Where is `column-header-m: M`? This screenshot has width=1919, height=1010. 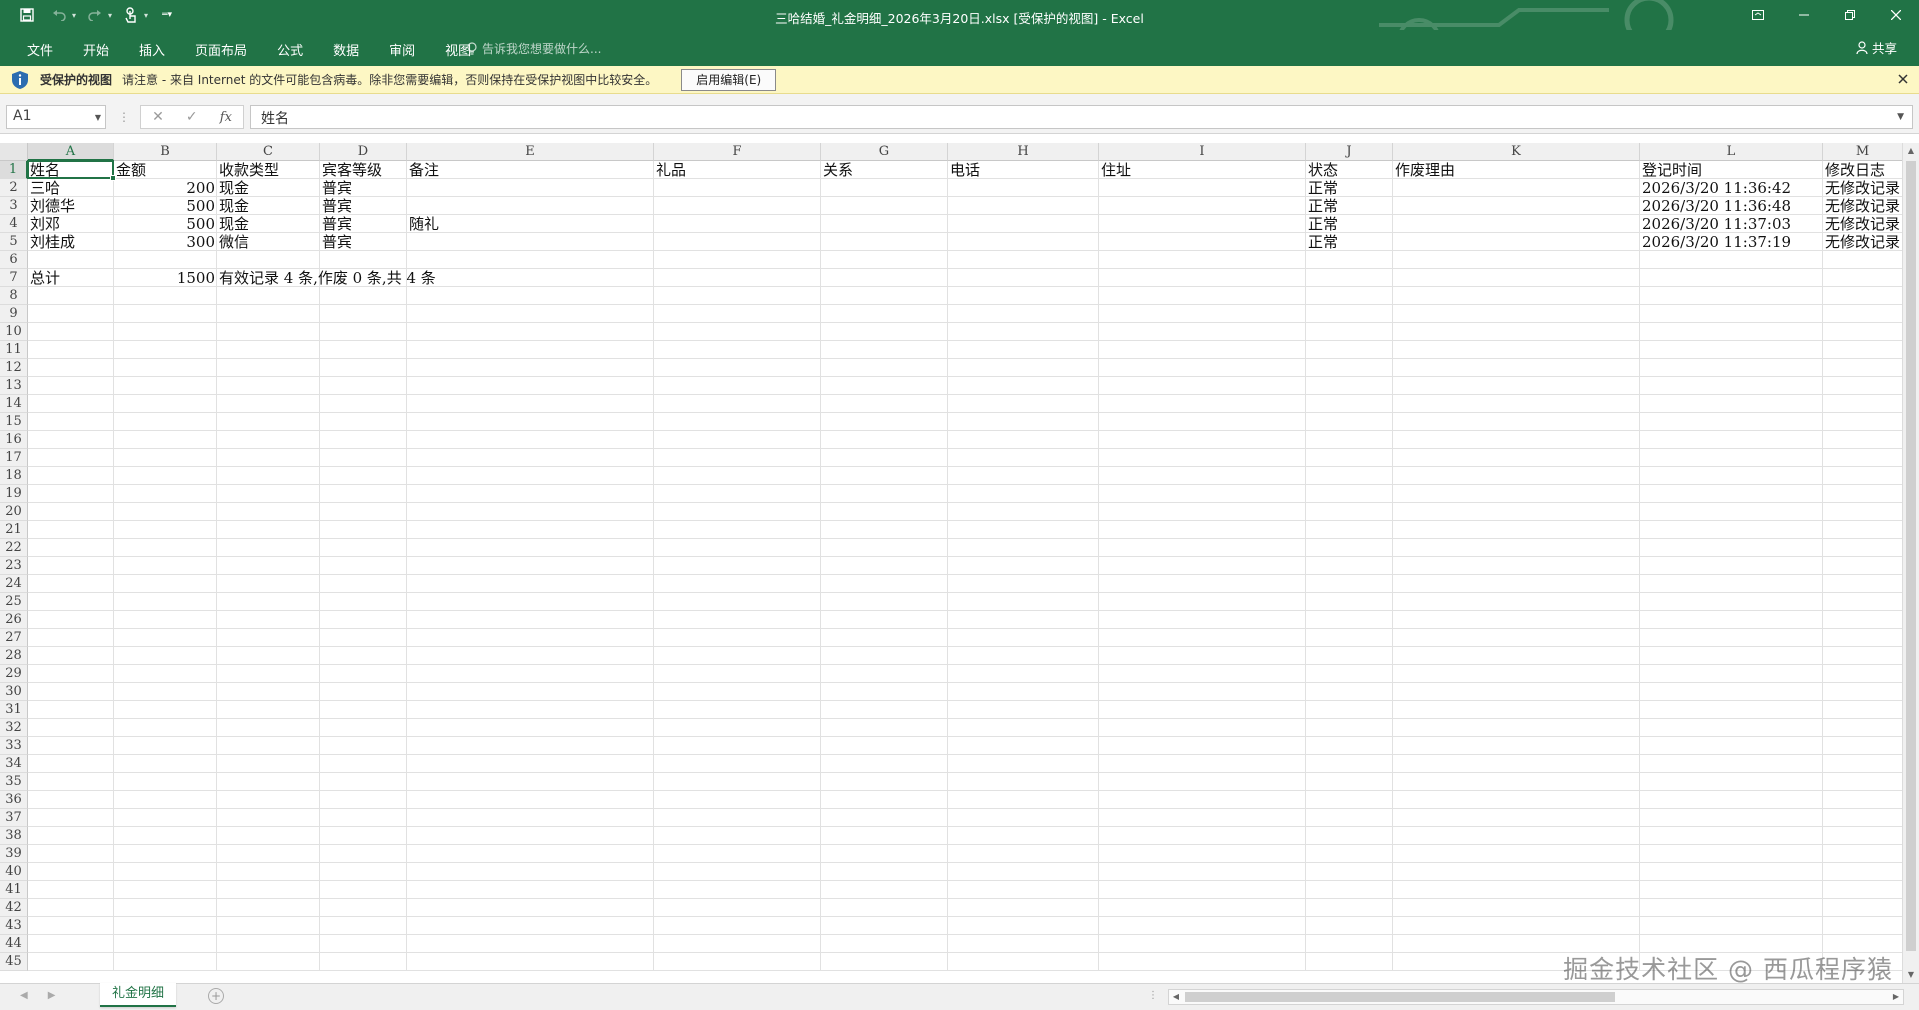
column-header-m: M is located at coordinates (1862, 152).